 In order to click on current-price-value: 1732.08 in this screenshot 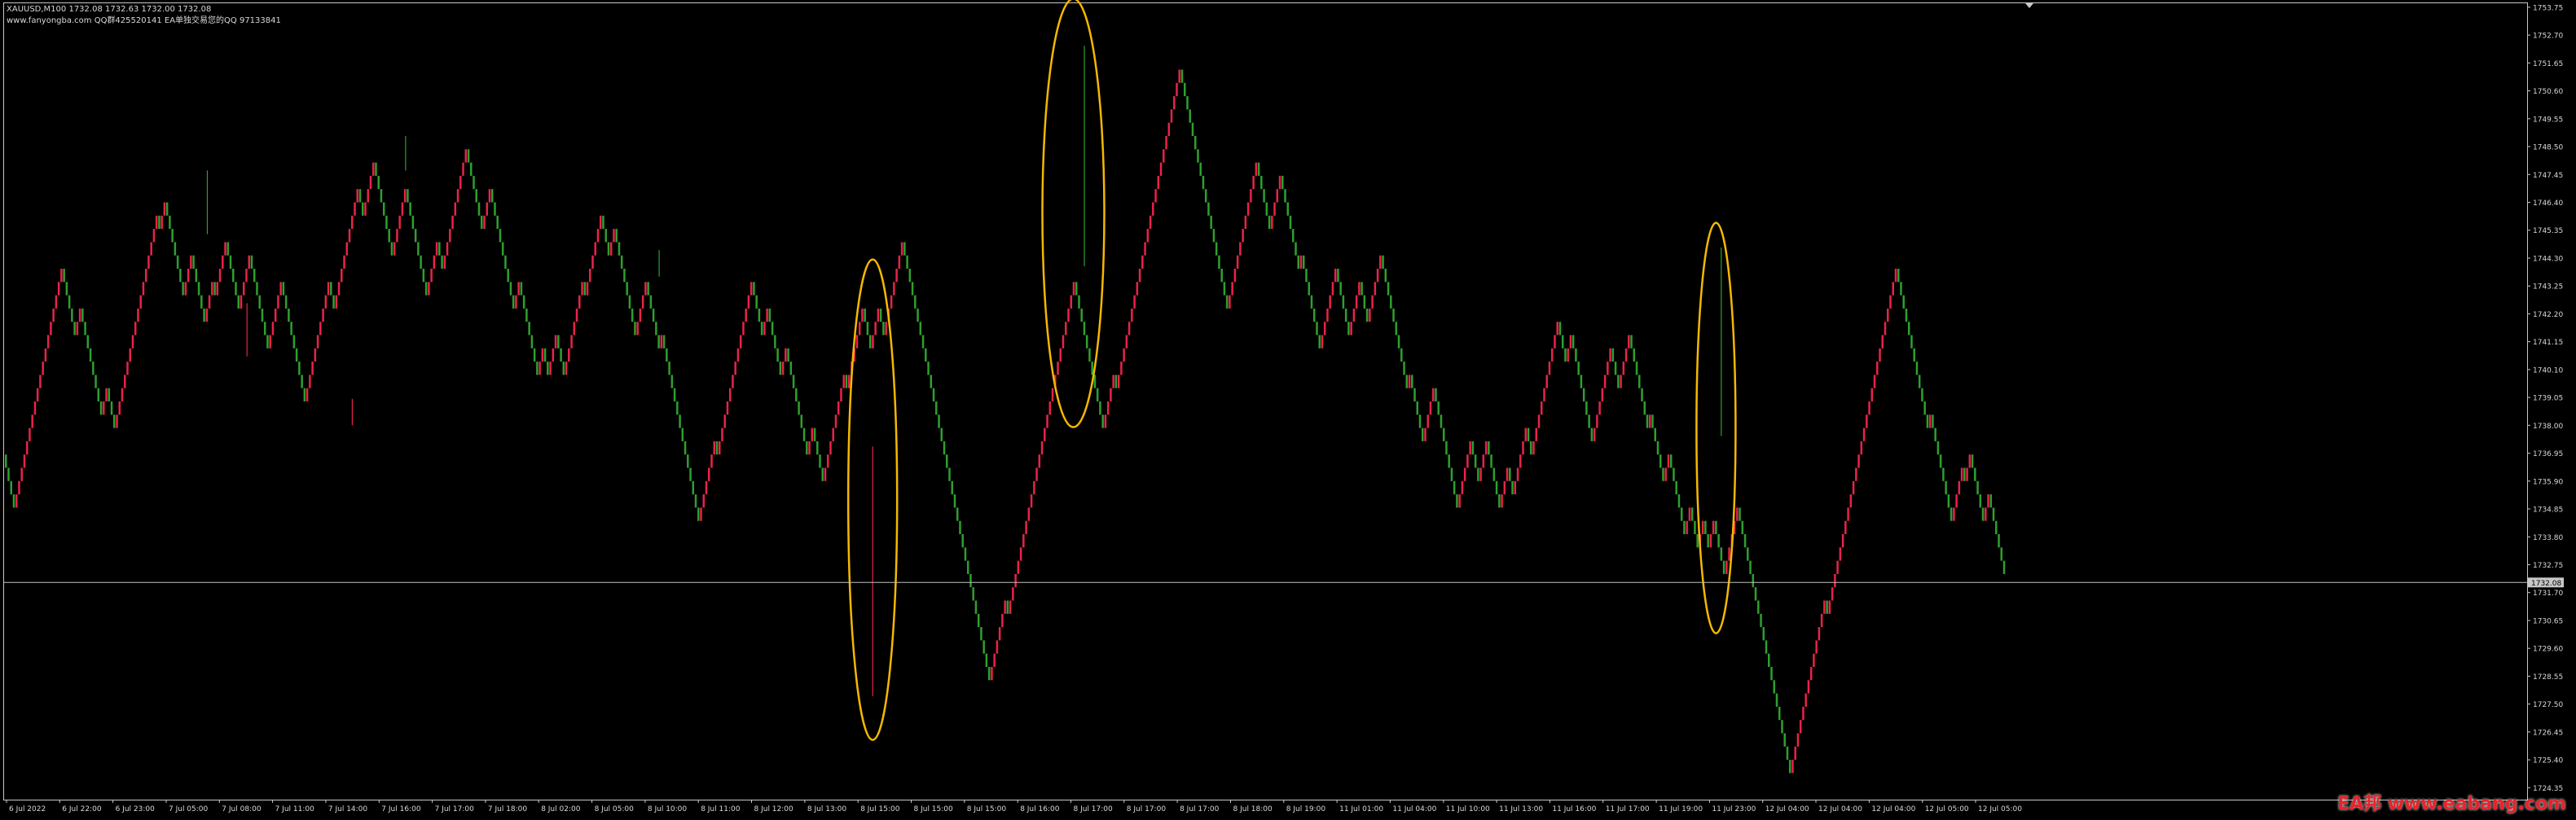, I will do `click(2546, 584)`.